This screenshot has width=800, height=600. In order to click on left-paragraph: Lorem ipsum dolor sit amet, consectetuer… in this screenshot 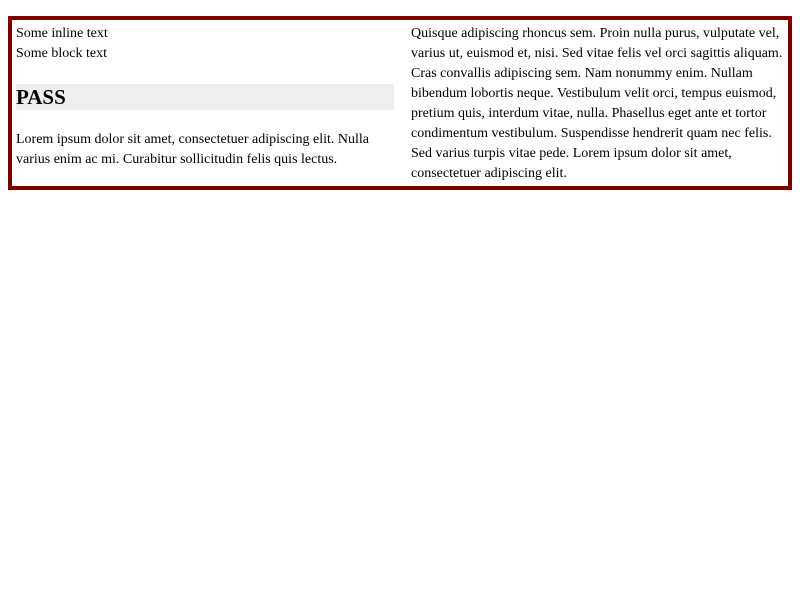, I will do `click(193, 149)`.